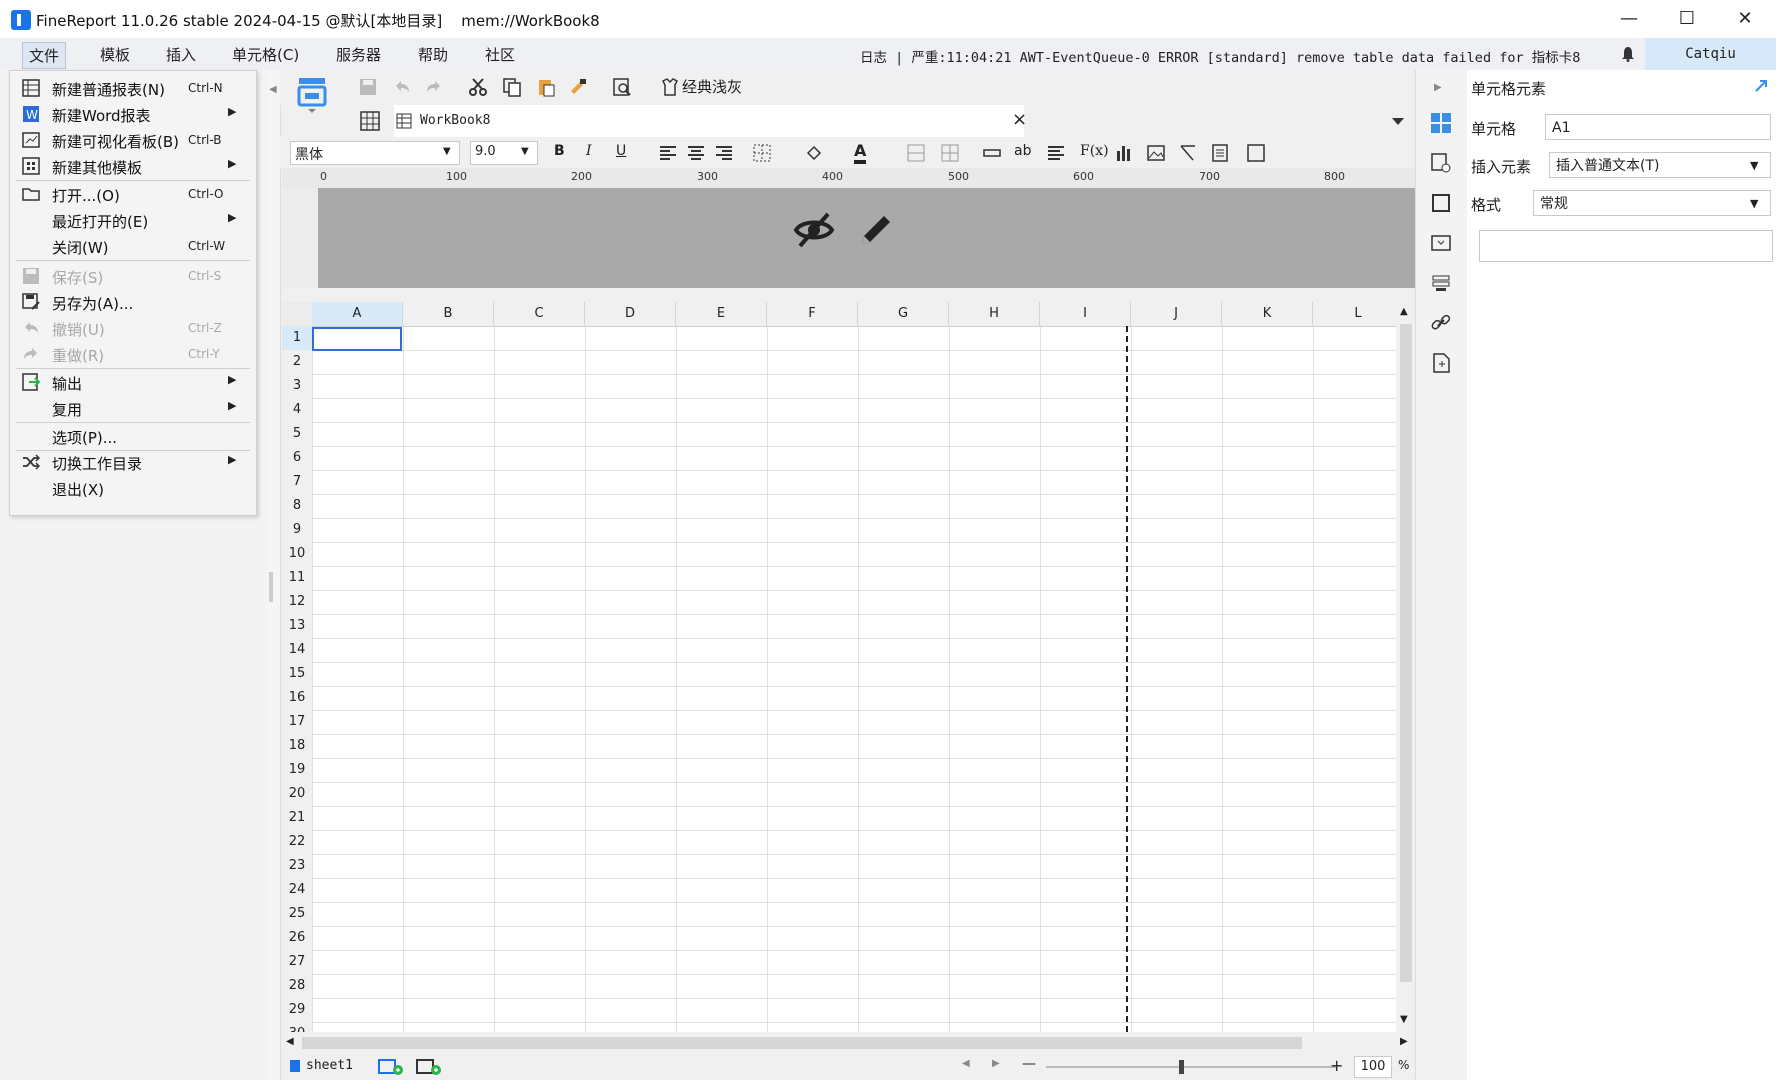 This screenshot has height=1080, width=1776. I want to click on chart-icon, so click(1124, 153).